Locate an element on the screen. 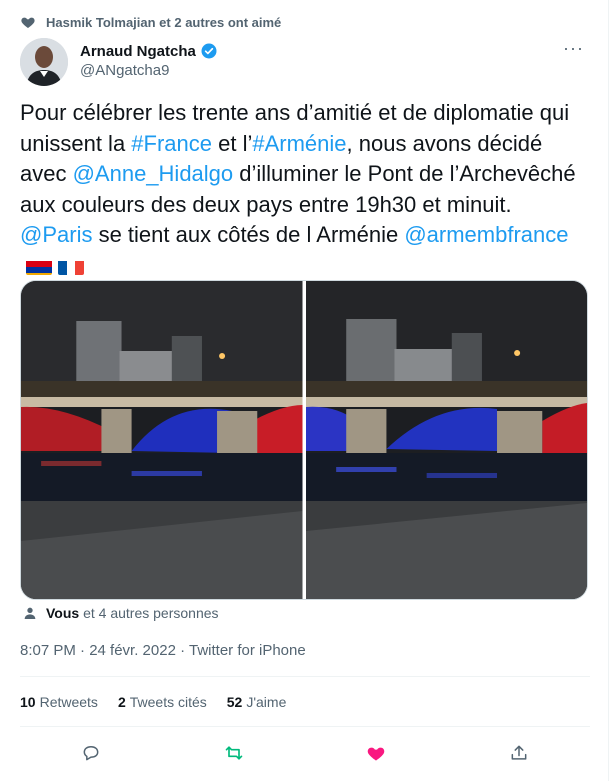 This screenshot has width=611, height=781. quote-tweets-stat: 2 Tweets cités is located at coordinates (162, 702).